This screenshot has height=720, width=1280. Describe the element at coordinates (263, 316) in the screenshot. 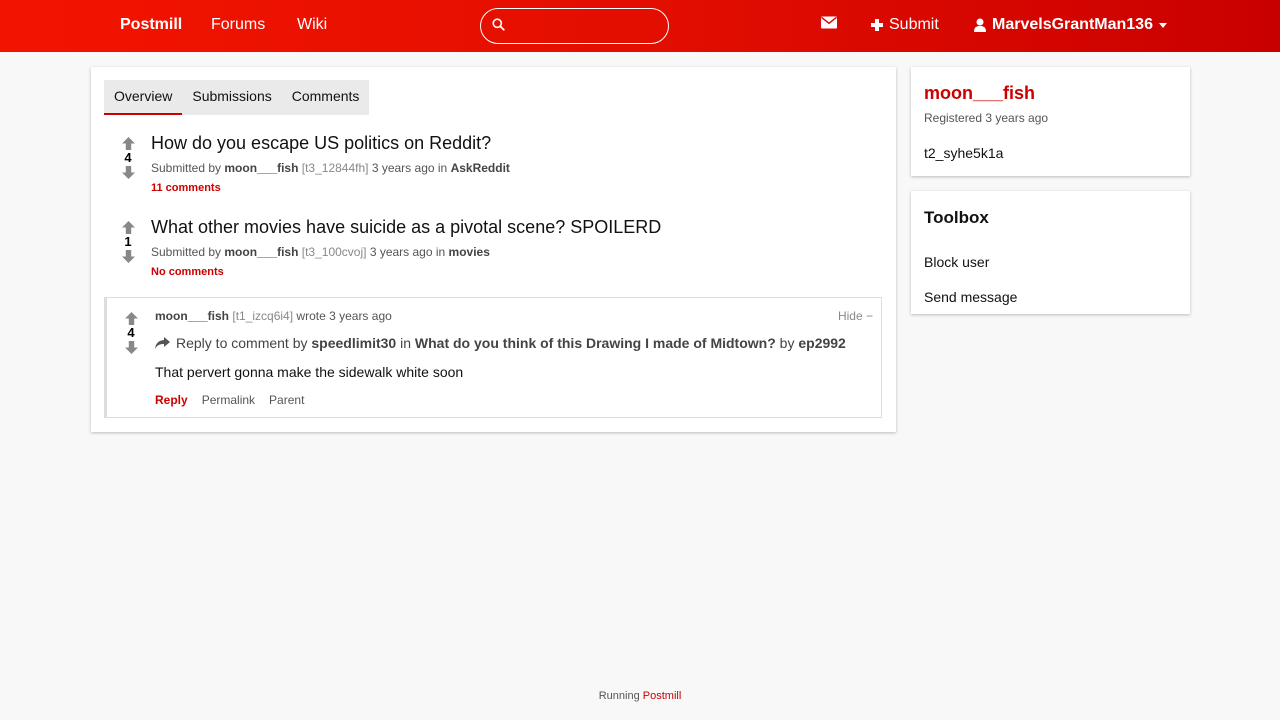

I see `comment-id: [t1_izcq6i4]` at that location.